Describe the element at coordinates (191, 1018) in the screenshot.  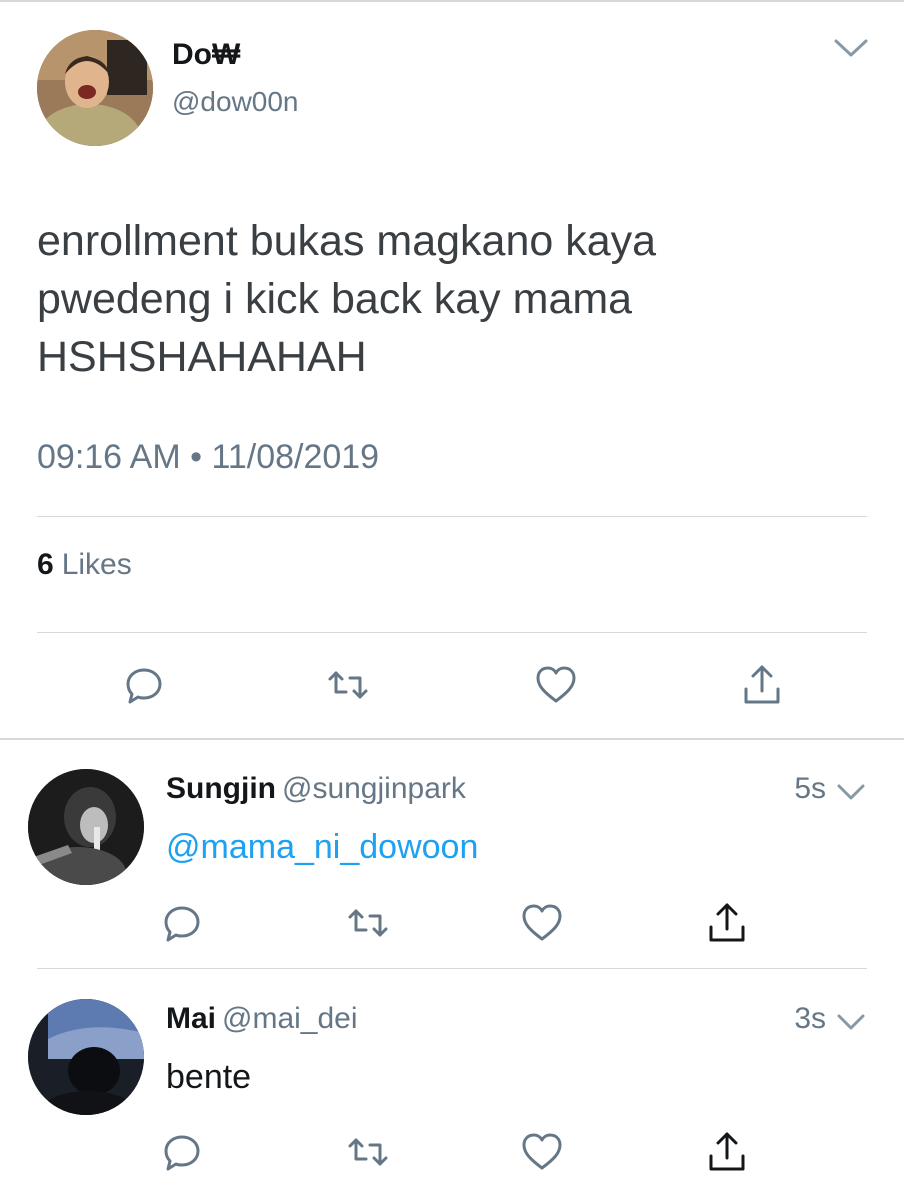
I see `reply-author-name: Mai` at that location.